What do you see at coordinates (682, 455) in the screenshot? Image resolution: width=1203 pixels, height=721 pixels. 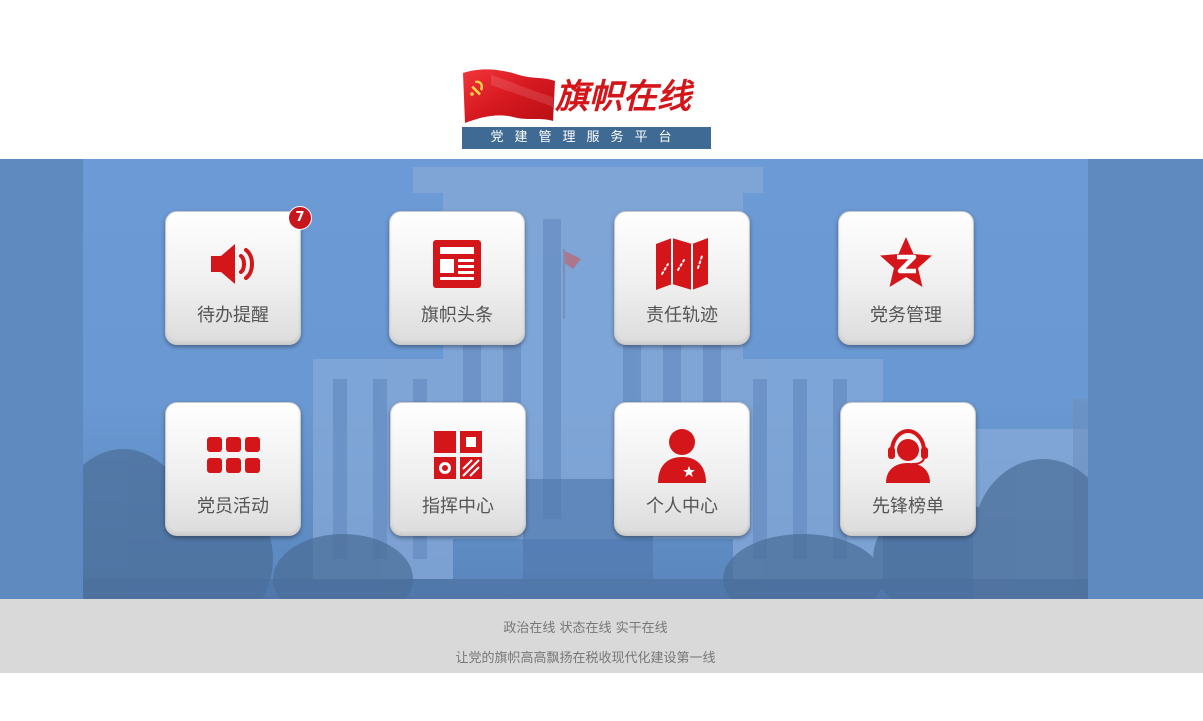 I see `person-icon` at bounding box center [682, 455].